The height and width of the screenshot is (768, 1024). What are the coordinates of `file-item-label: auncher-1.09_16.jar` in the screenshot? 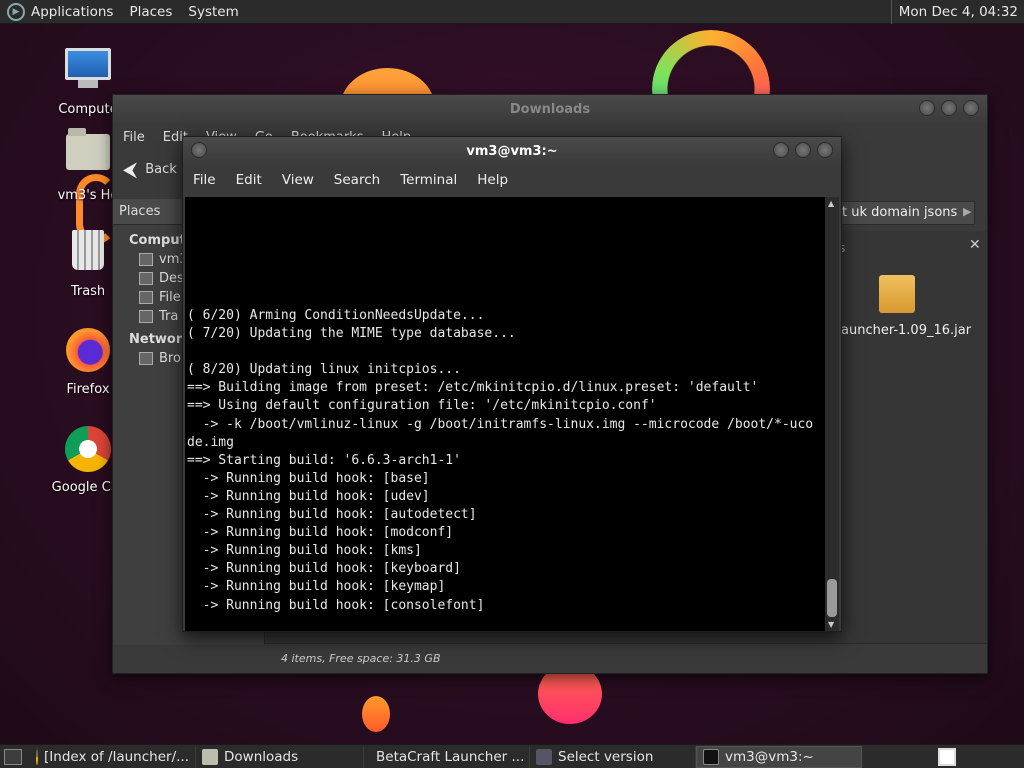 It's located at (906, 330).